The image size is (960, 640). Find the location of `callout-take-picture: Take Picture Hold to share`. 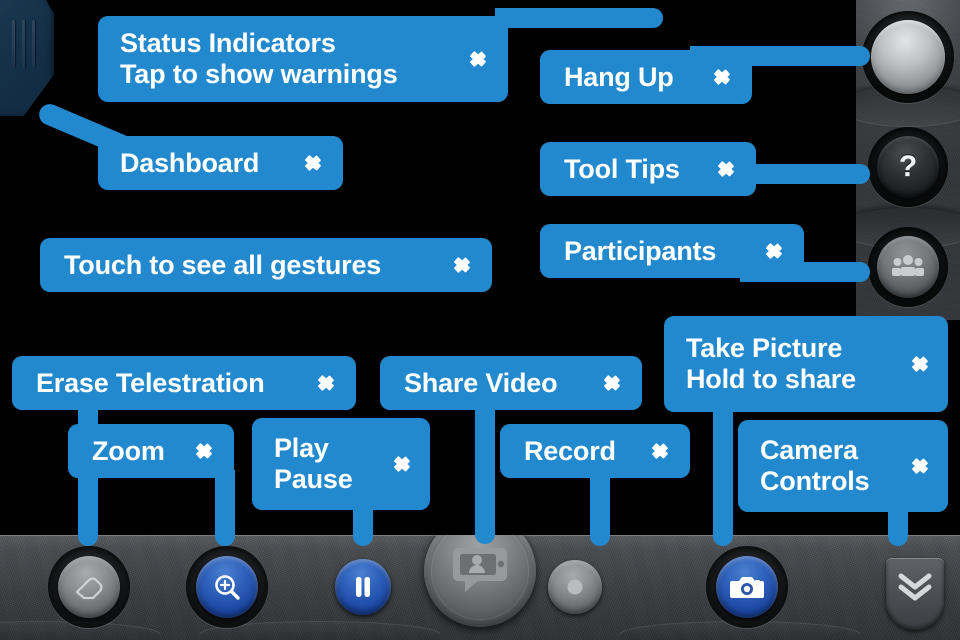

callout-take-picture: Take Picture Hold to share is located at coordinates (806, 364).